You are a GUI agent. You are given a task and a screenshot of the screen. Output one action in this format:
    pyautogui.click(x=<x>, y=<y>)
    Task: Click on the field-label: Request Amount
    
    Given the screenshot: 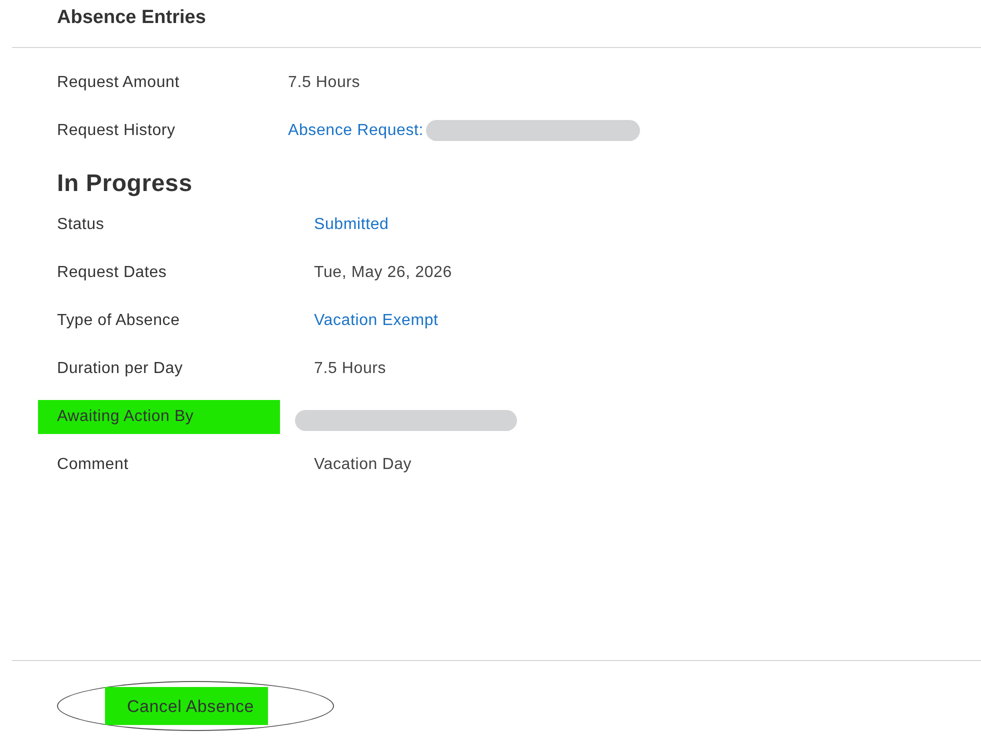 What is the action you would take?
    pyautogui.click(x=118, y=83)
    